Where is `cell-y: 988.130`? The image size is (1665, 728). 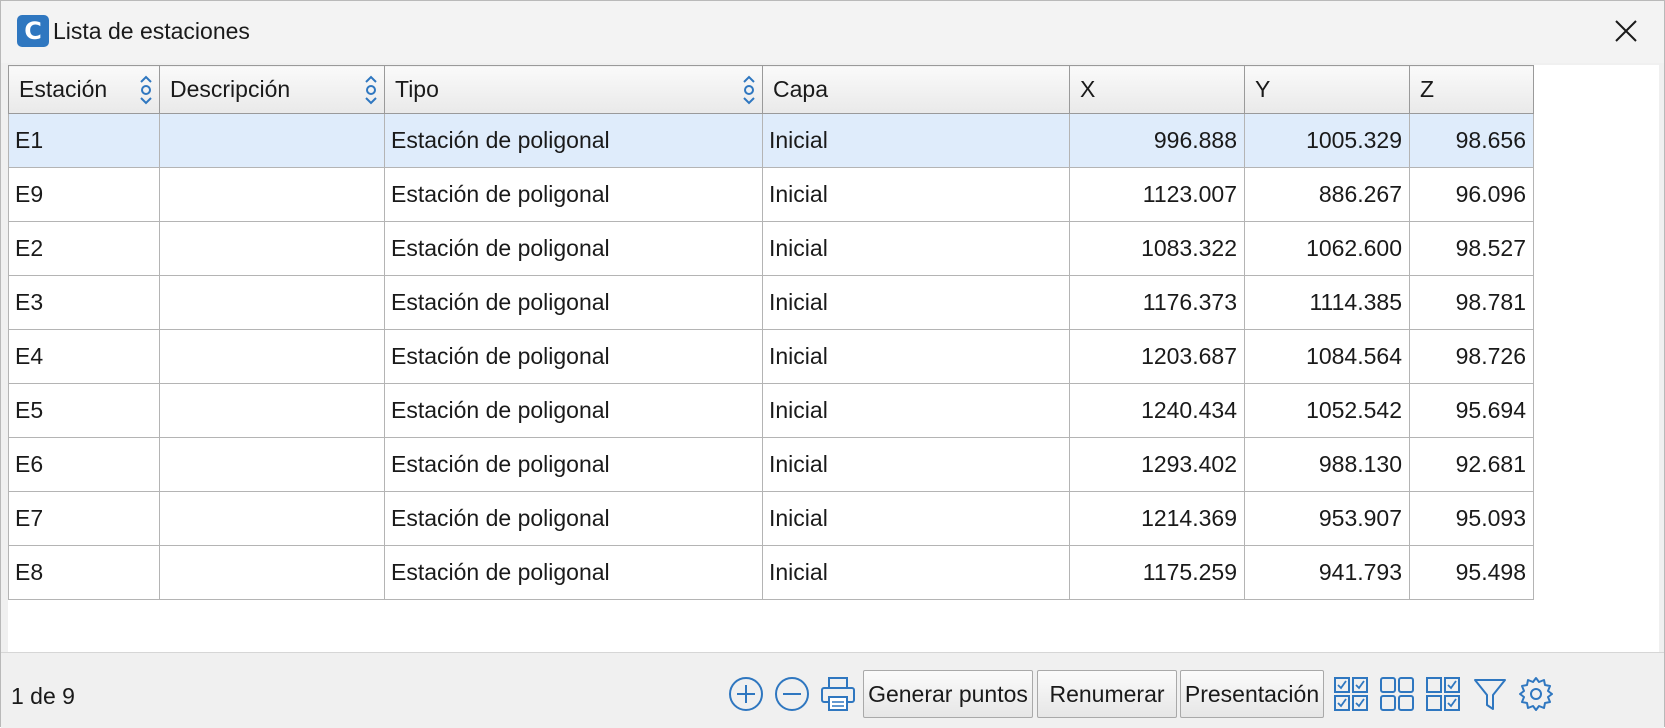 cell-y: 988.130 is located at coordinates (1327, 464).